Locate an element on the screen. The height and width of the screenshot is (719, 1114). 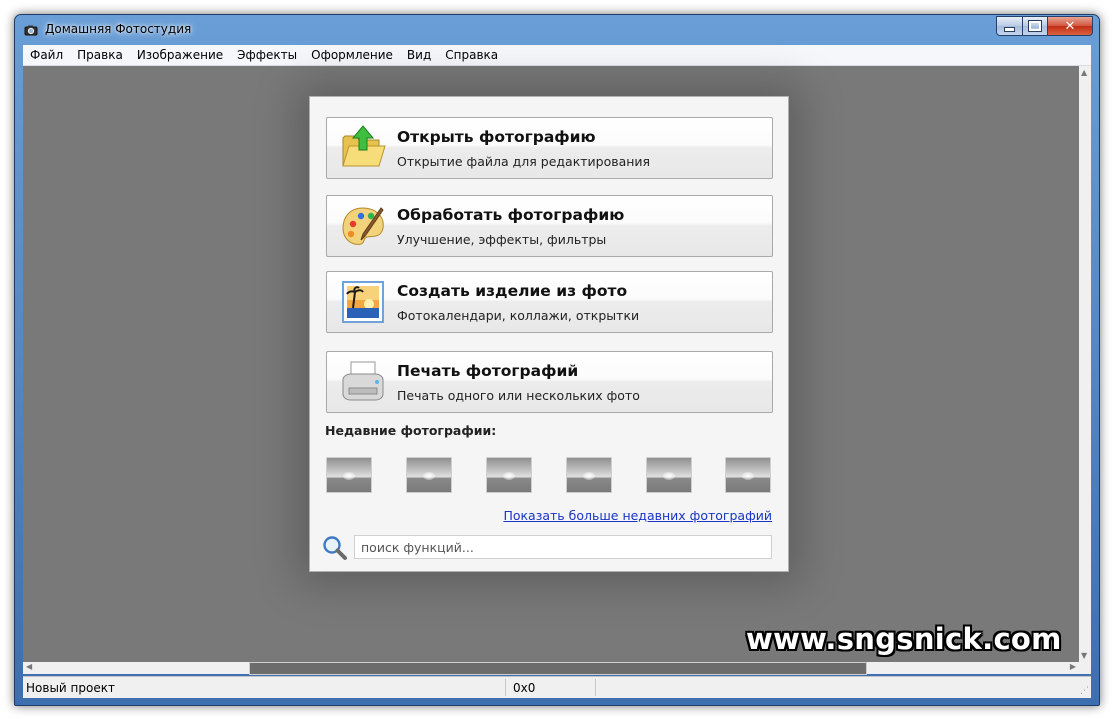
camera-icon is located at coordinates (31, 30).